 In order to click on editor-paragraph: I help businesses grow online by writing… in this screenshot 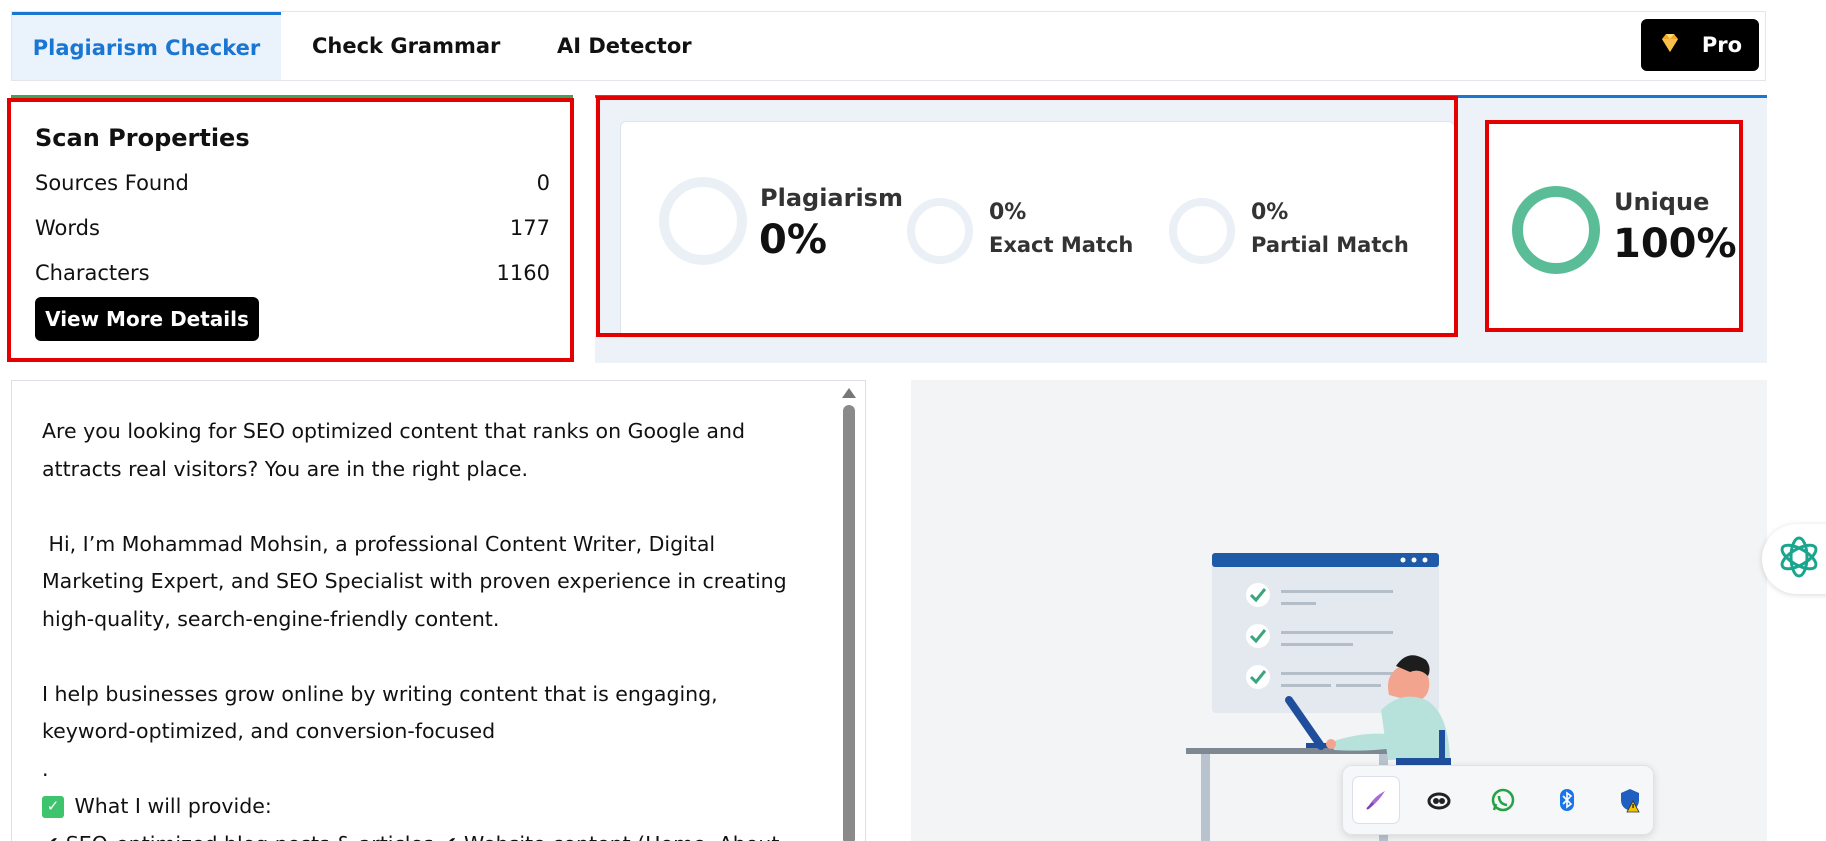, I will do `click(383, 712)`.